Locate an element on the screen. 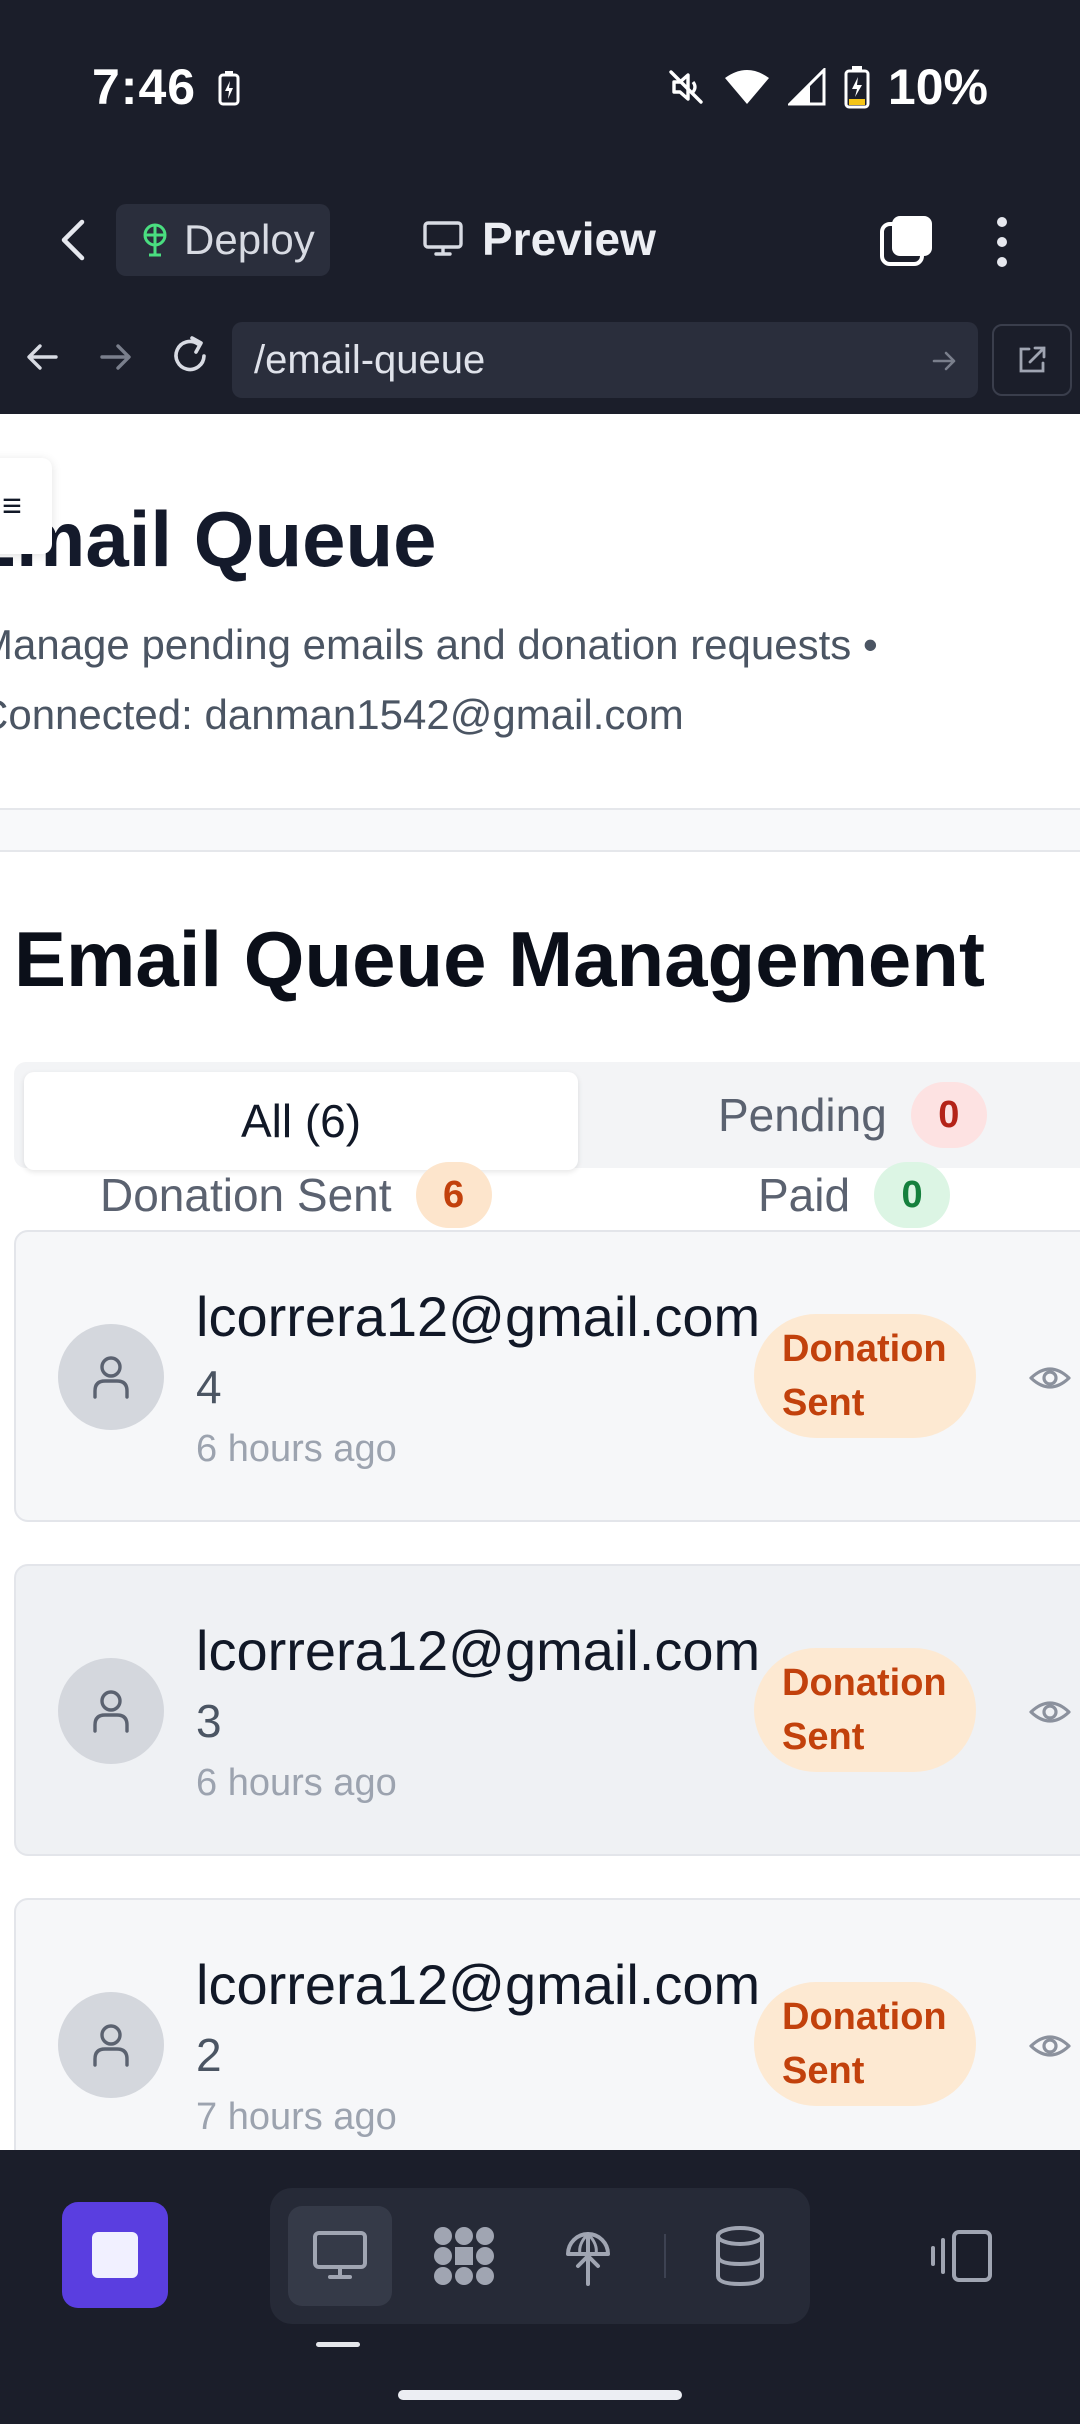  battery-icon is located at coordinates (857, 87).